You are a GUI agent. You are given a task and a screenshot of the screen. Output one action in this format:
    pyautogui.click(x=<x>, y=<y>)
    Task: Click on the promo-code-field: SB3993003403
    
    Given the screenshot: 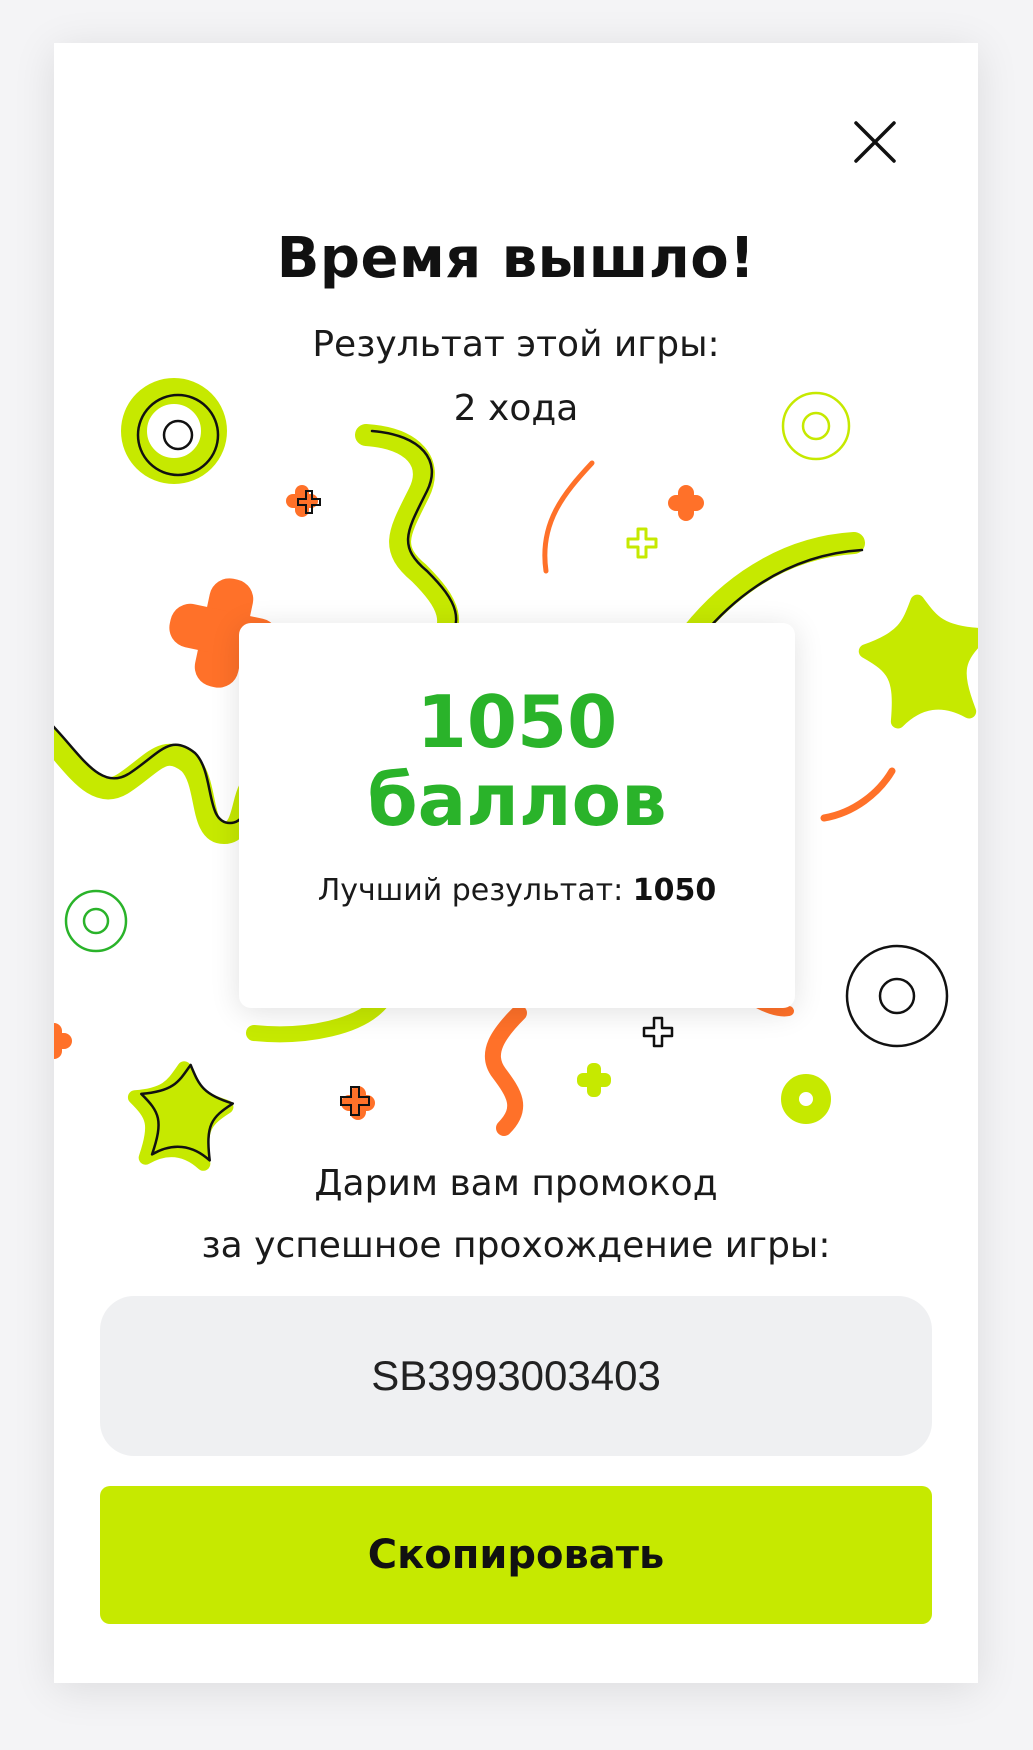 What is the action you would take?
    pyautogui.click(x=516, y=1376)
    